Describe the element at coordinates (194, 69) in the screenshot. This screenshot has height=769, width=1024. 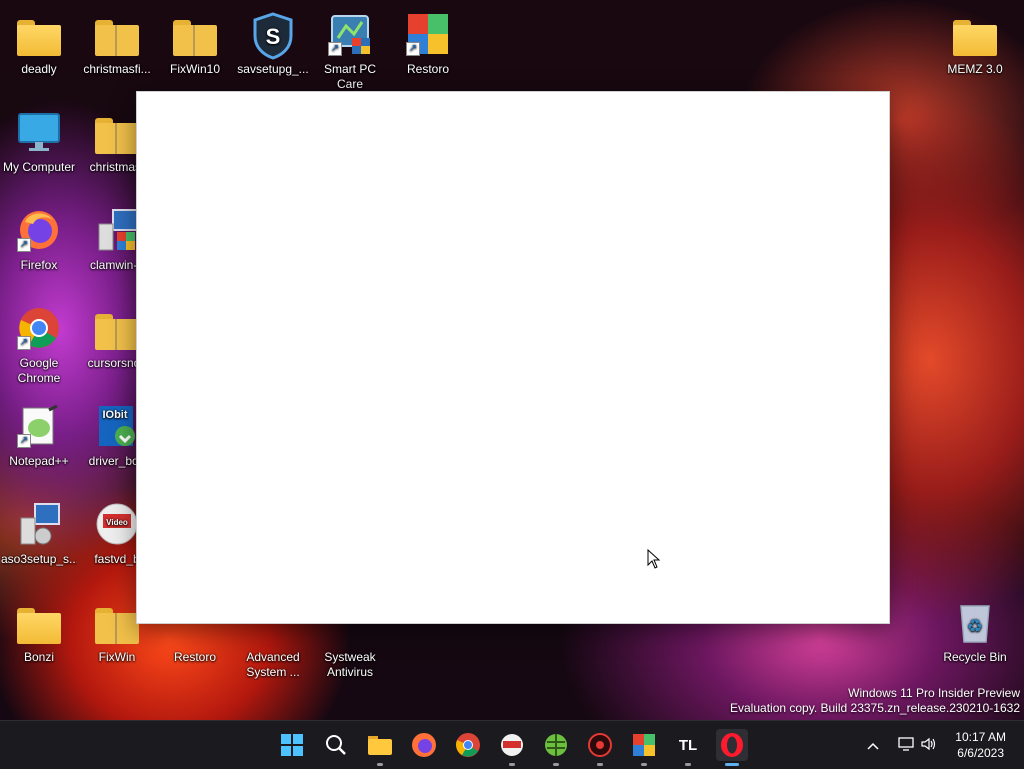
I see `desktop-icon-label: FixWin10` at that location.